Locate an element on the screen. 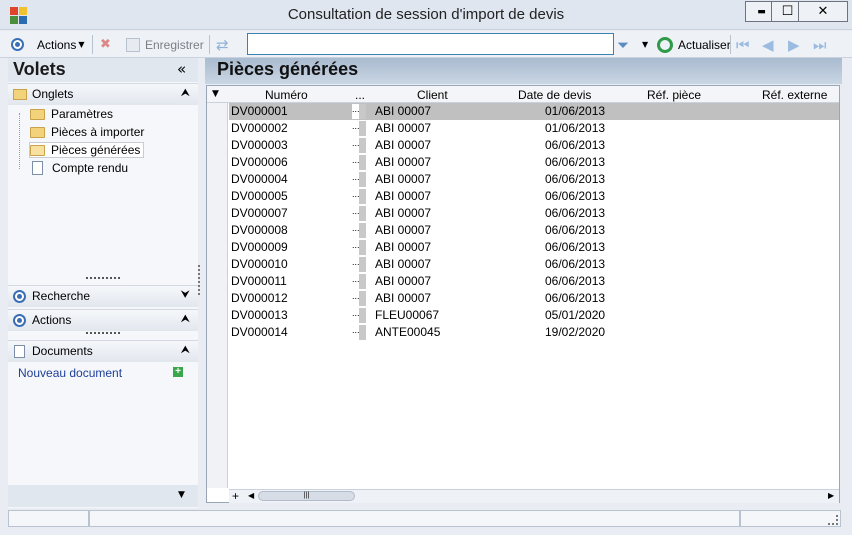 Image resolution: width=852 pixels, height=535 pixels. onglets-section-header: Onglets ⮝ is located at coordinates (103, 94).